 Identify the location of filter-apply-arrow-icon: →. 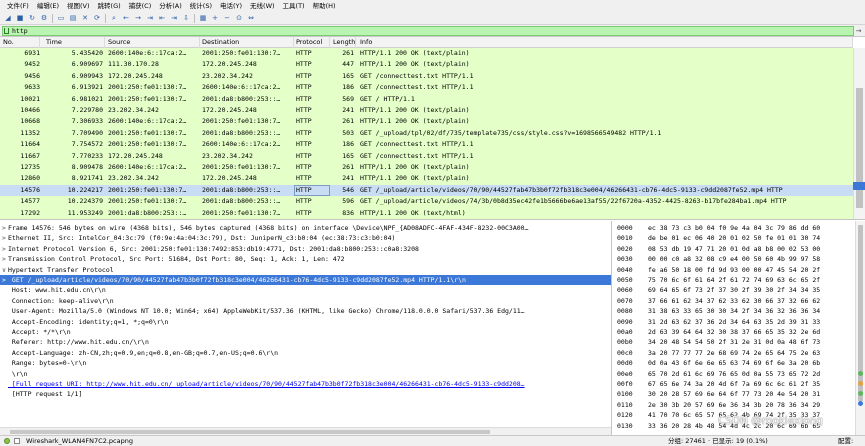
(858, 31).